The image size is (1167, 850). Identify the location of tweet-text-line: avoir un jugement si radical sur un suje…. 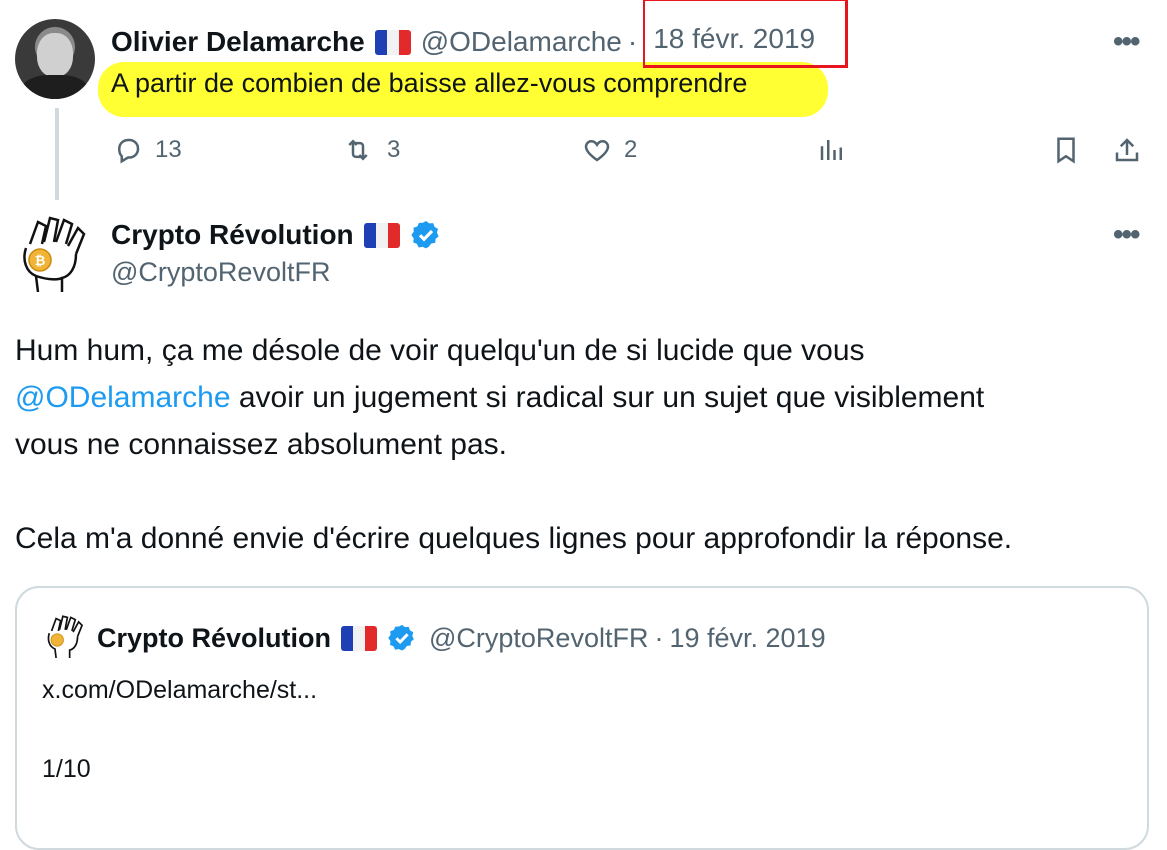
(607, 397).